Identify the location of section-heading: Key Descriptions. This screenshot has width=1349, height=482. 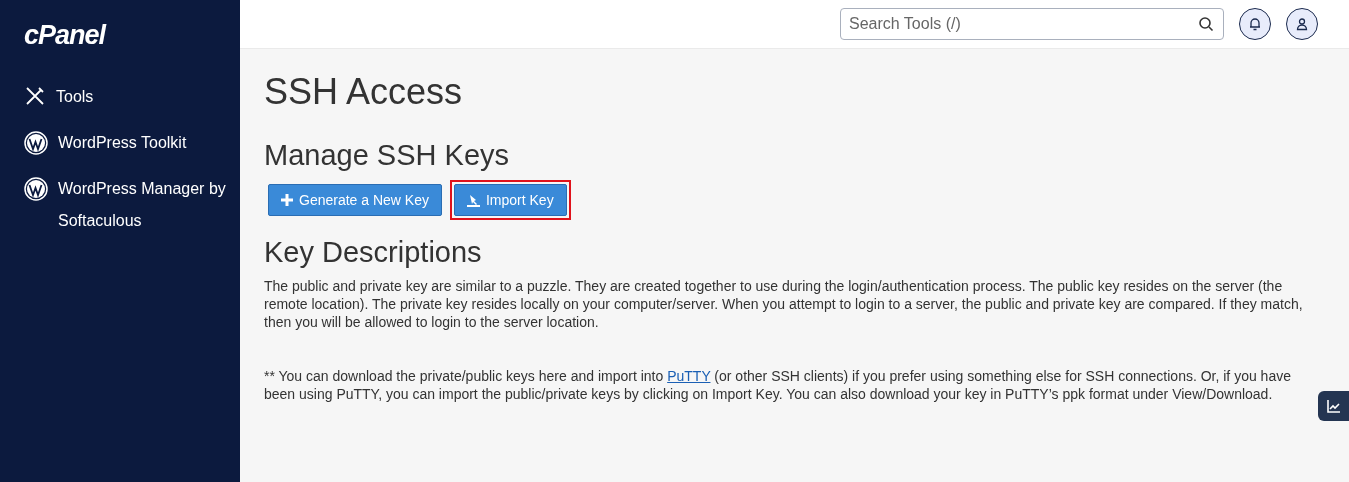
(373, 252).